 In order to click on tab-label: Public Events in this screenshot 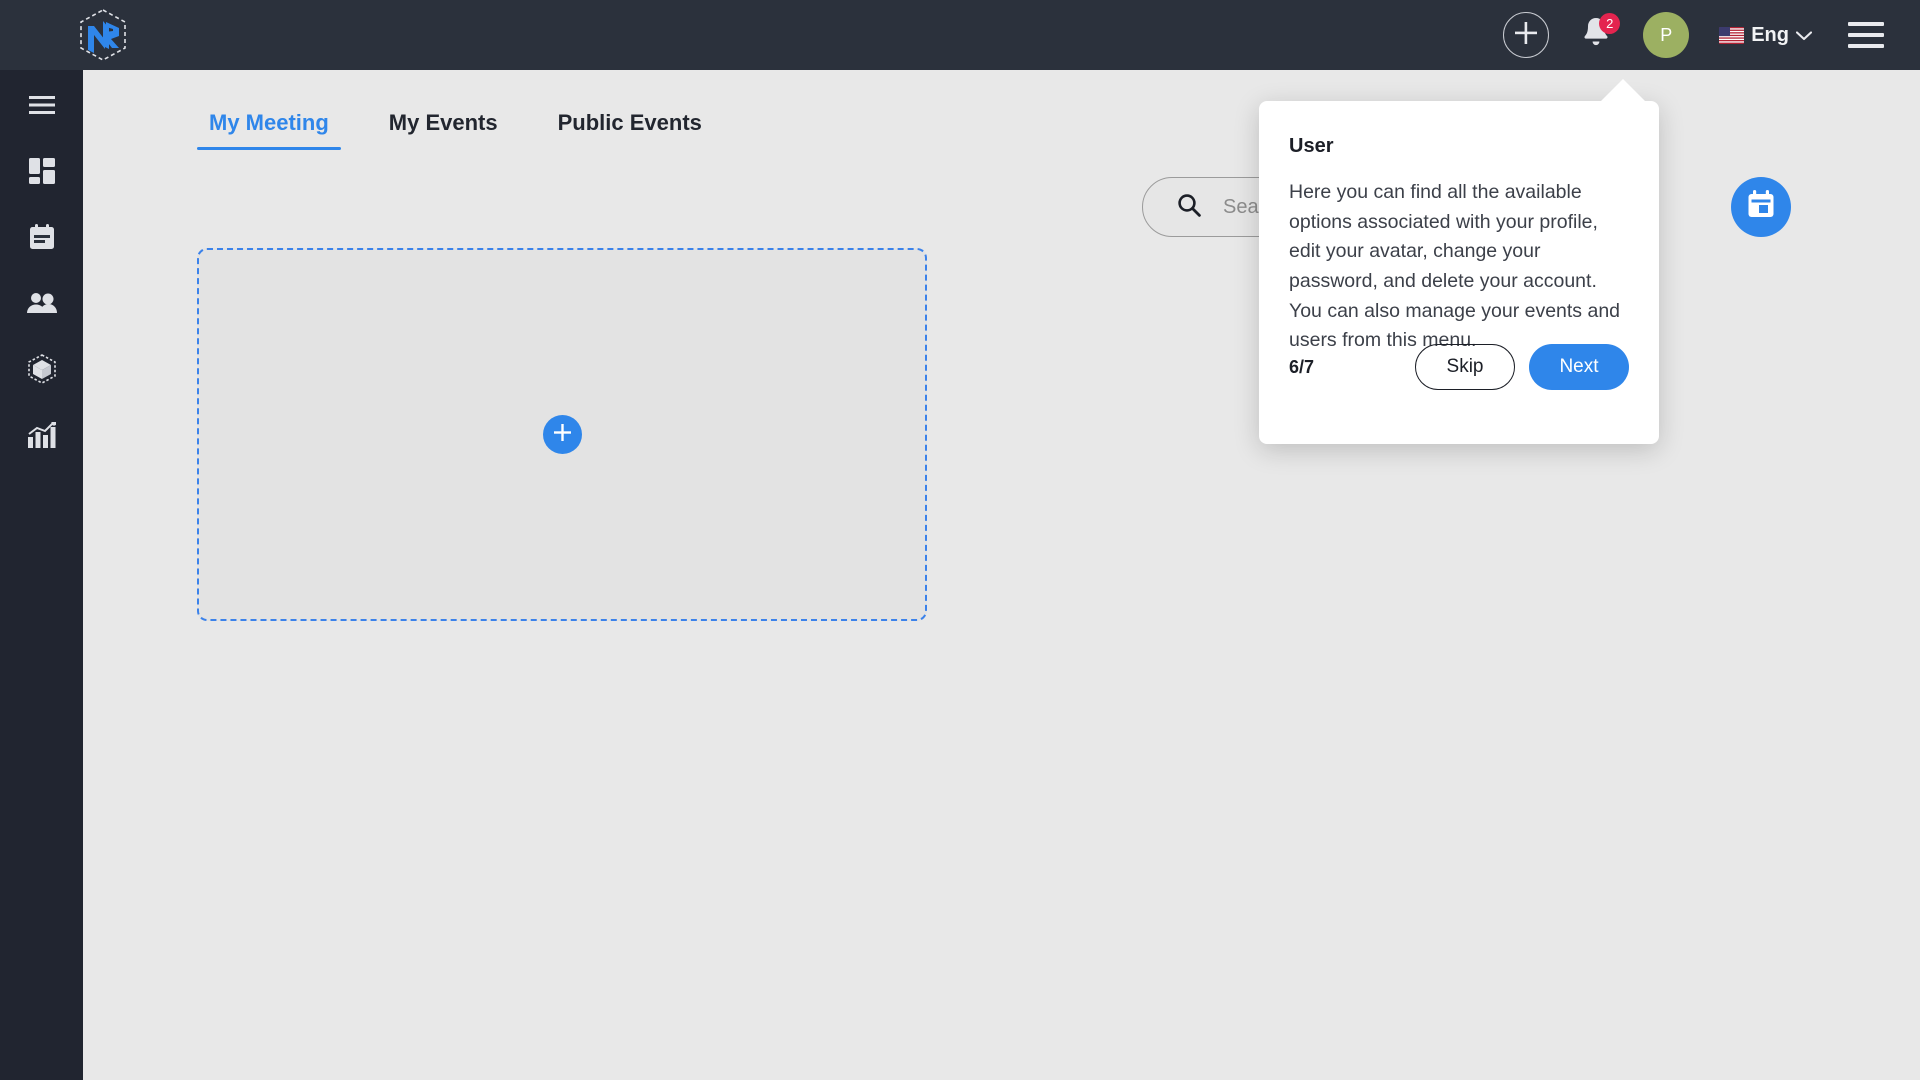, I will do `click(629, 122)`.